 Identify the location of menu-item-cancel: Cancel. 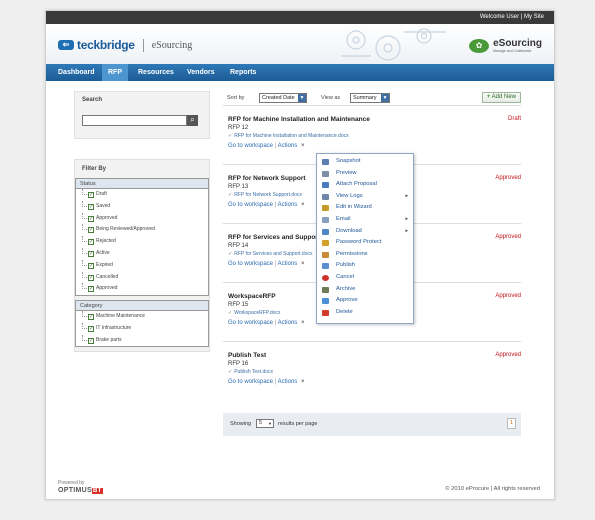
(365, 278).